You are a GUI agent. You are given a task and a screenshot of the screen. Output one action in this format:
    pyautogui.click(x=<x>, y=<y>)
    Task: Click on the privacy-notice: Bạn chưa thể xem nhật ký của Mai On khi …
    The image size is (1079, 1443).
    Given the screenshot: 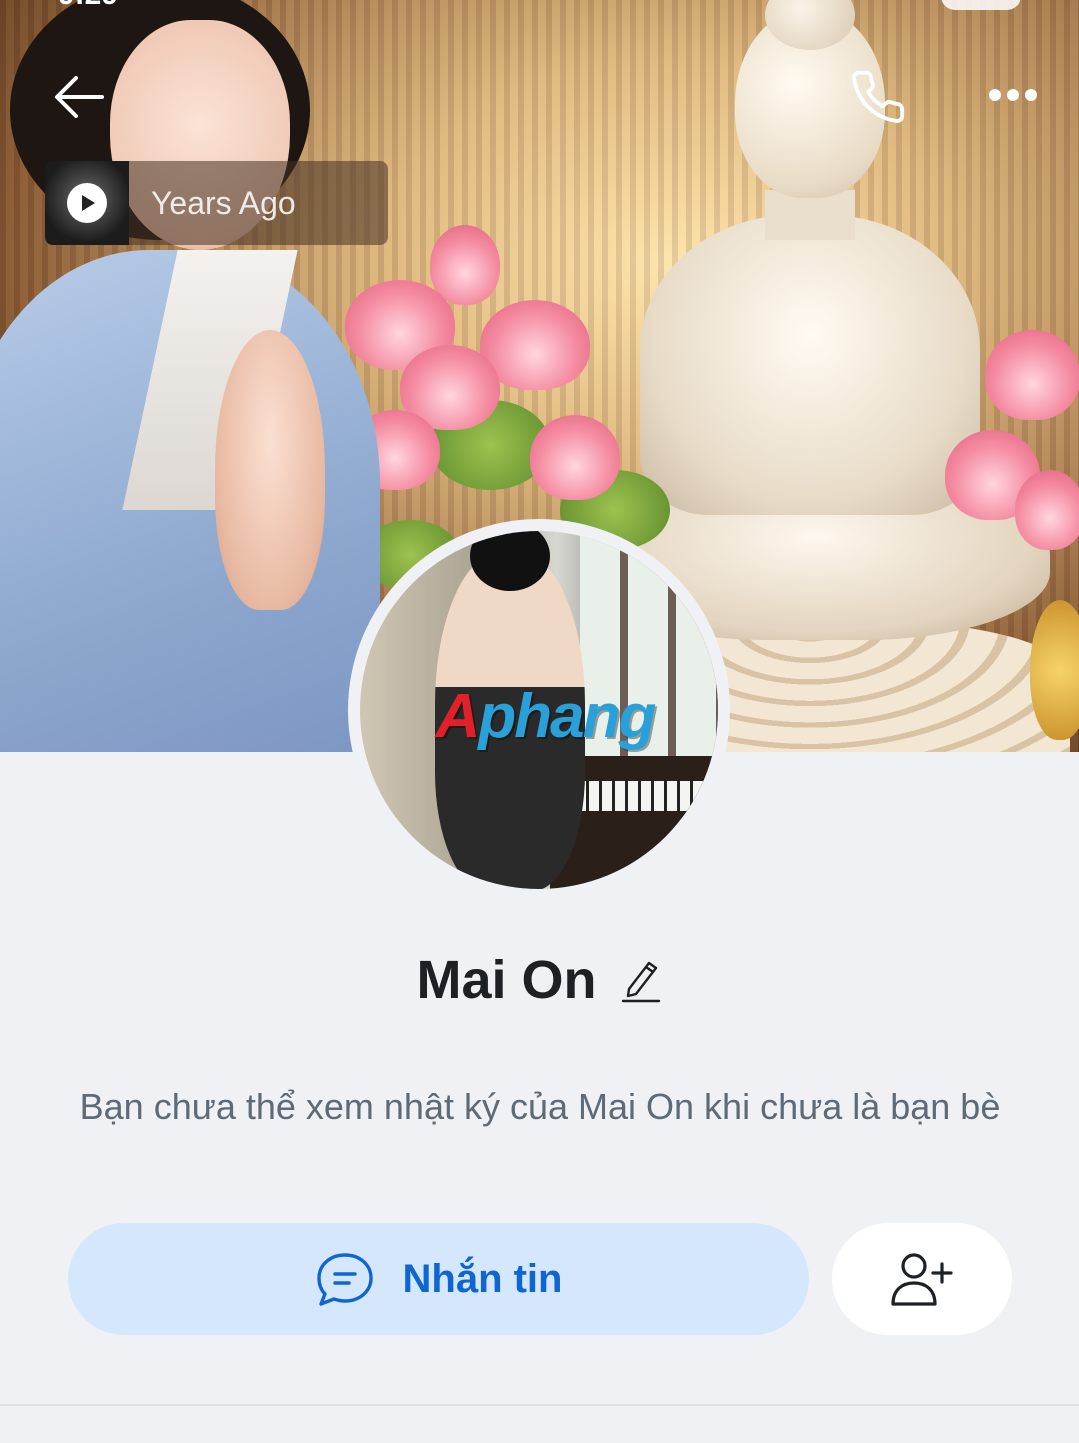 What is the action you would take?
    pyautogui.click(x=540, y=1106)
    